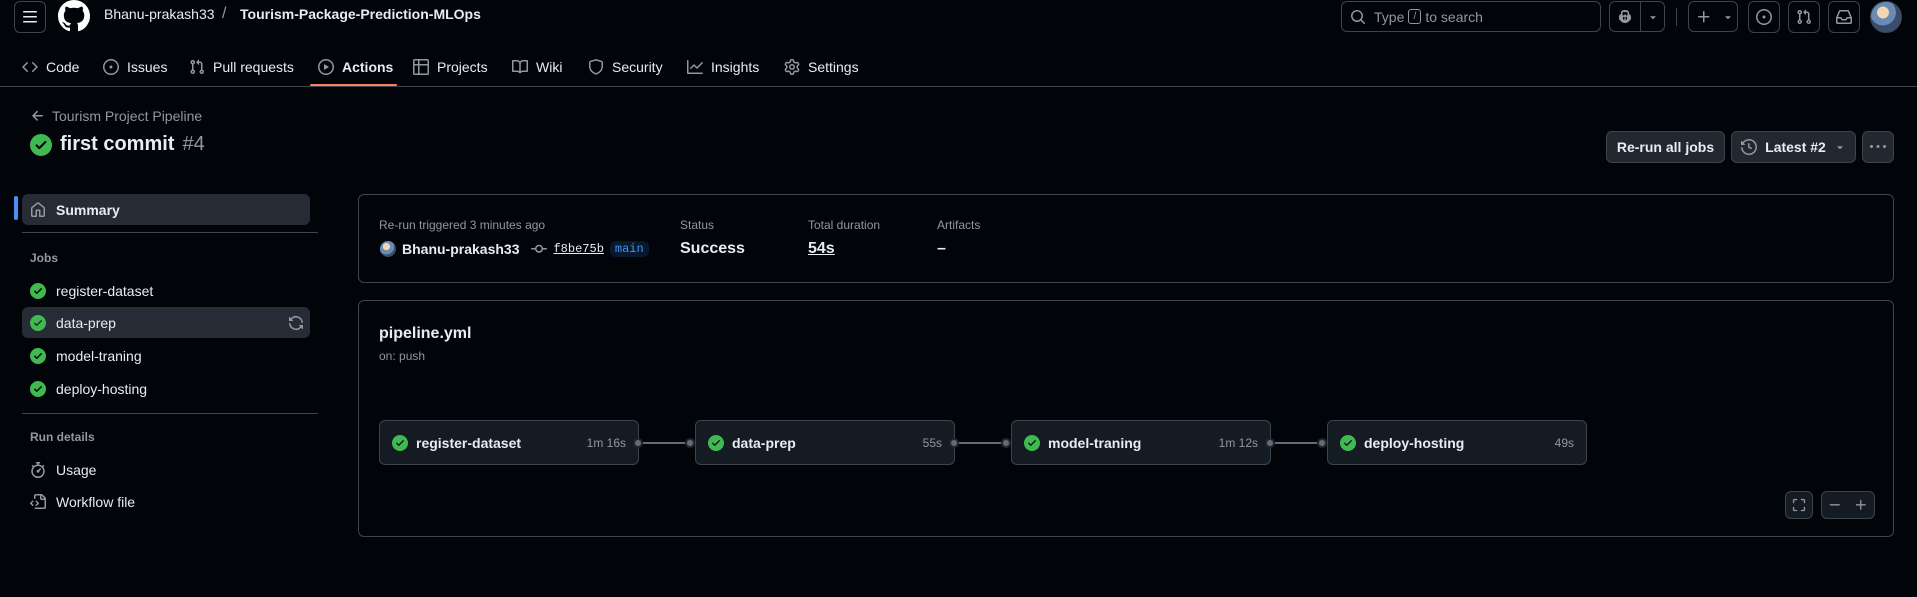 The width and height of the screenshot is (1917, 597). Describe the element at coordinates (1141, 442) in the screenshot. I see `job-node-model-traning: model-traning 1m 12s` at that location.